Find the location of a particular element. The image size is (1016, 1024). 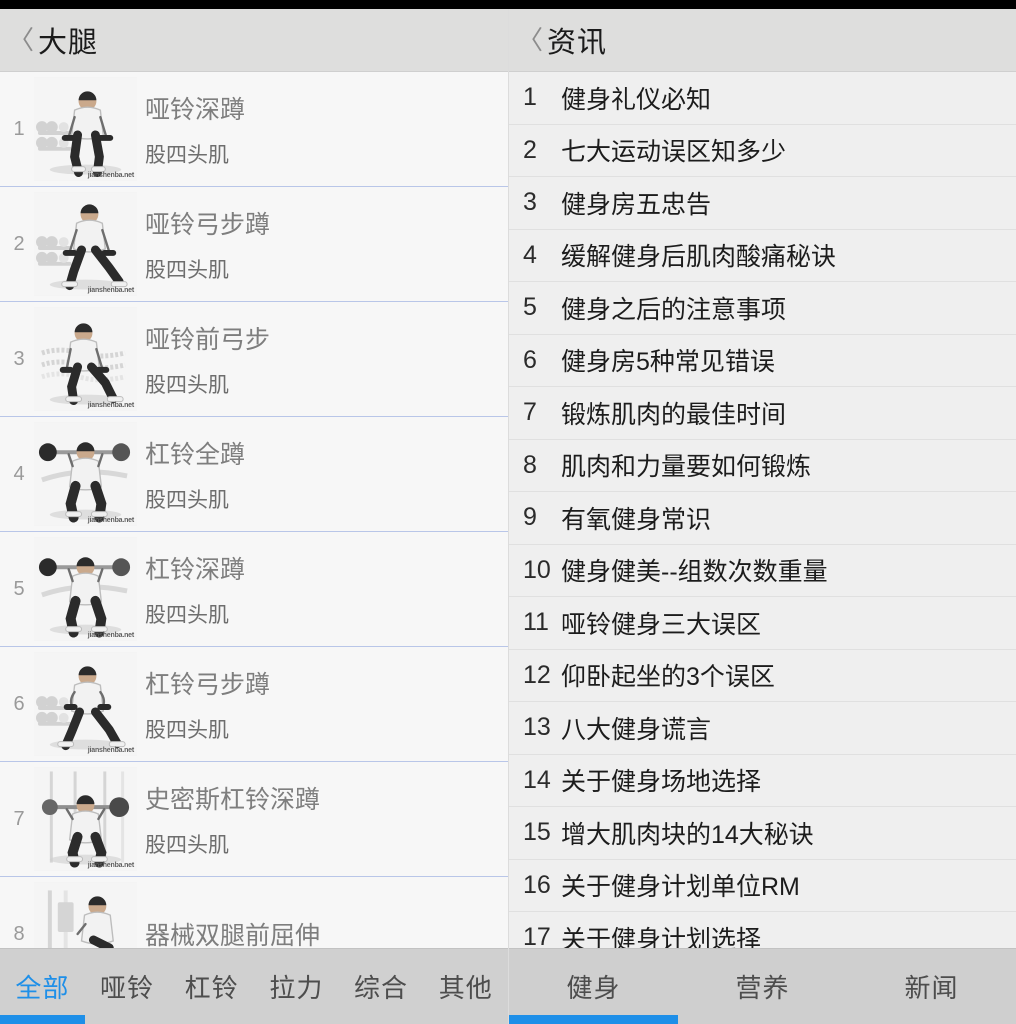

article-title: 七大运动误区知多少 is located at coordinates (674, 152).